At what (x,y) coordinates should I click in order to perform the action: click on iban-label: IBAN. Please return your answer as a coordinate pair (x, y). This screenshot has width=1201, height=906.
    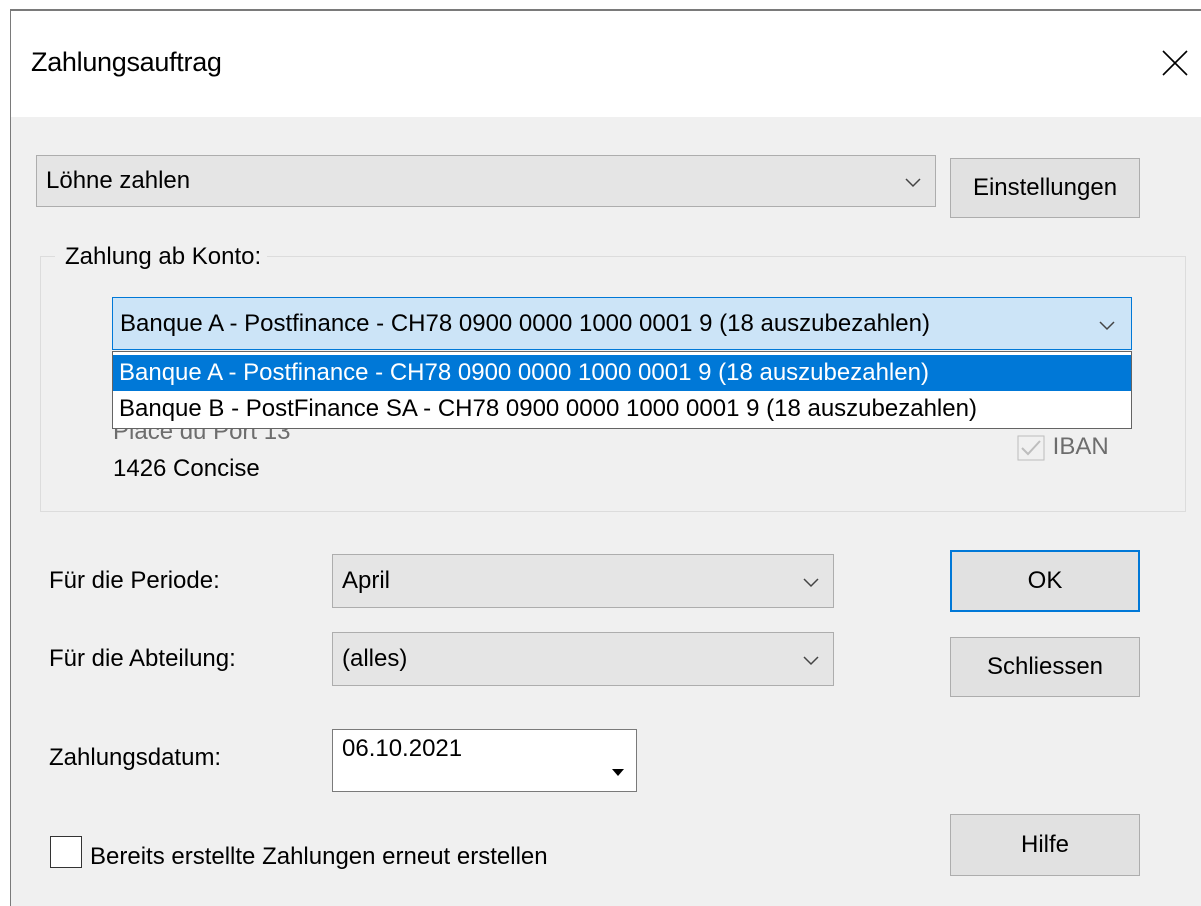
    Looking at the image, I should click on (1080, 446).